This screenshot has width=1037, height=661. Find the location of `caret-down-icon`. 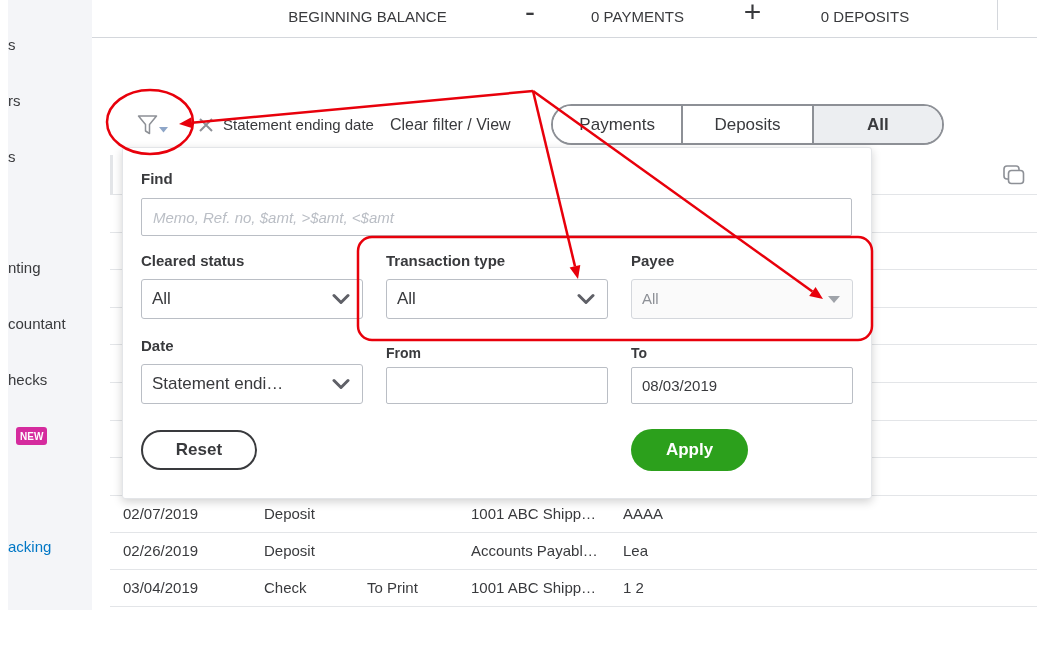

caret-down-icon is located at coordinates (834, 299).